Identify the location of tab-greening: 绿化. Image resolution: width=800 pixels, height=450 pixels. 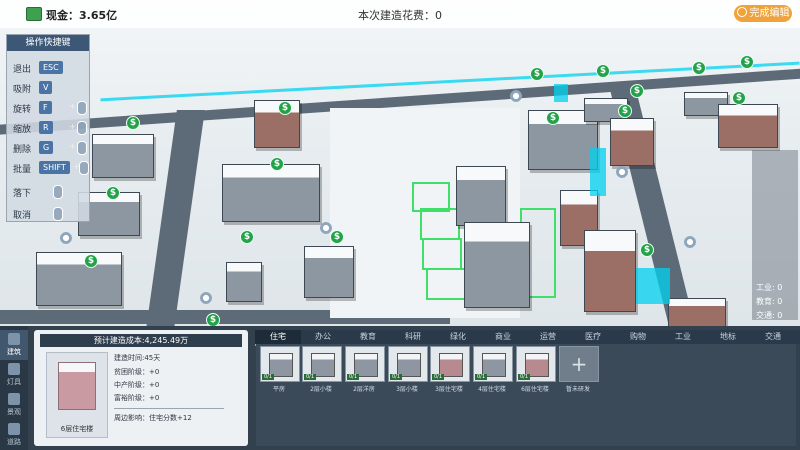
(458, 337).